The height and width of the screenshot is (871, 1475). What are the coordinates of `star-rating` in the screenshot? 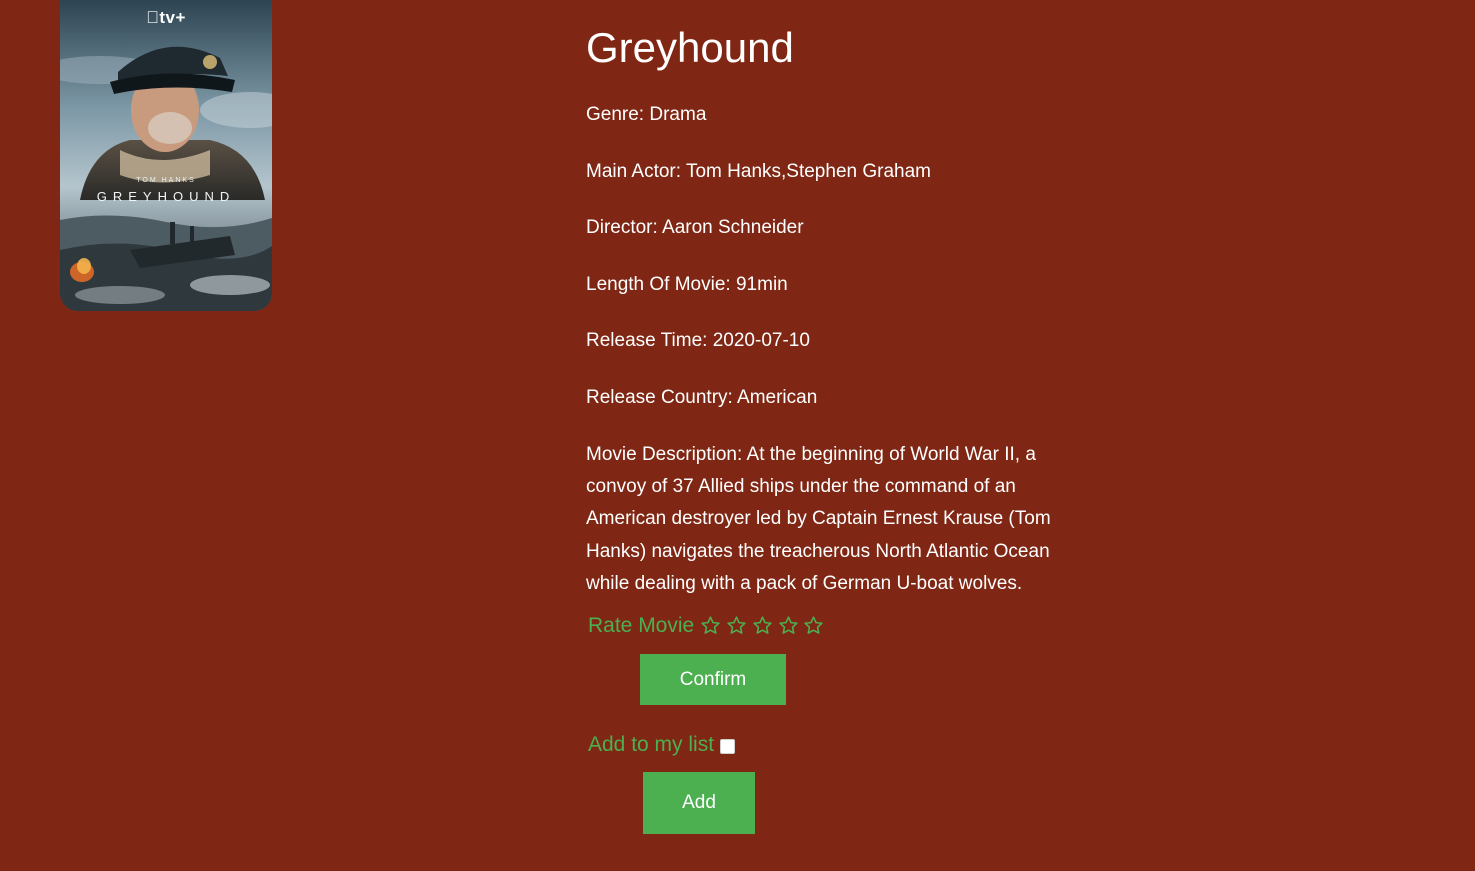 It's located at (764, 626).